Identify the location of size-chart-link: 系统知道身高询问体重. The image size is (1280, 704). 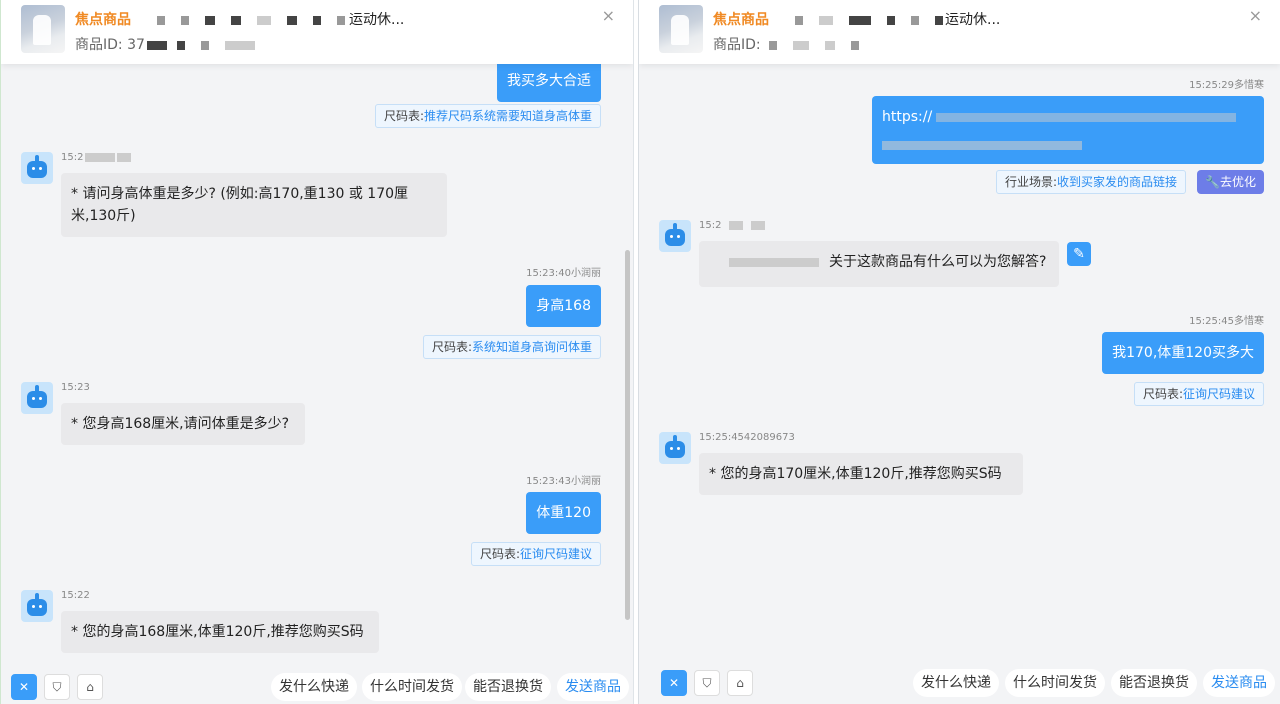
(532, 347).